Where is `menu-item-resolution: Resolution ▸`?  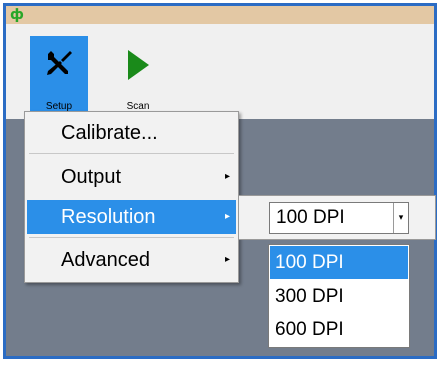 menu-item-resolution: Resolution ▸ is located at coordinates (131, 217).